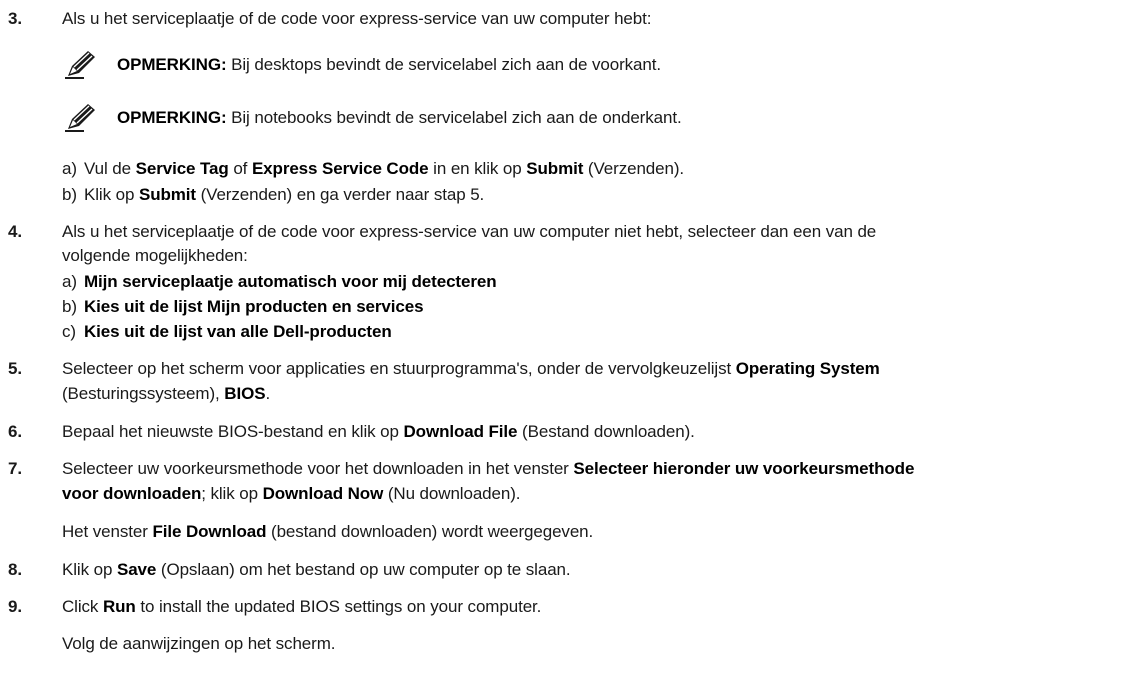 This screenshot has height=689, width=1142. Describe the element at coordinates (323, 493) in the screenshot. I see `download-now-term: Download Now` at that location.